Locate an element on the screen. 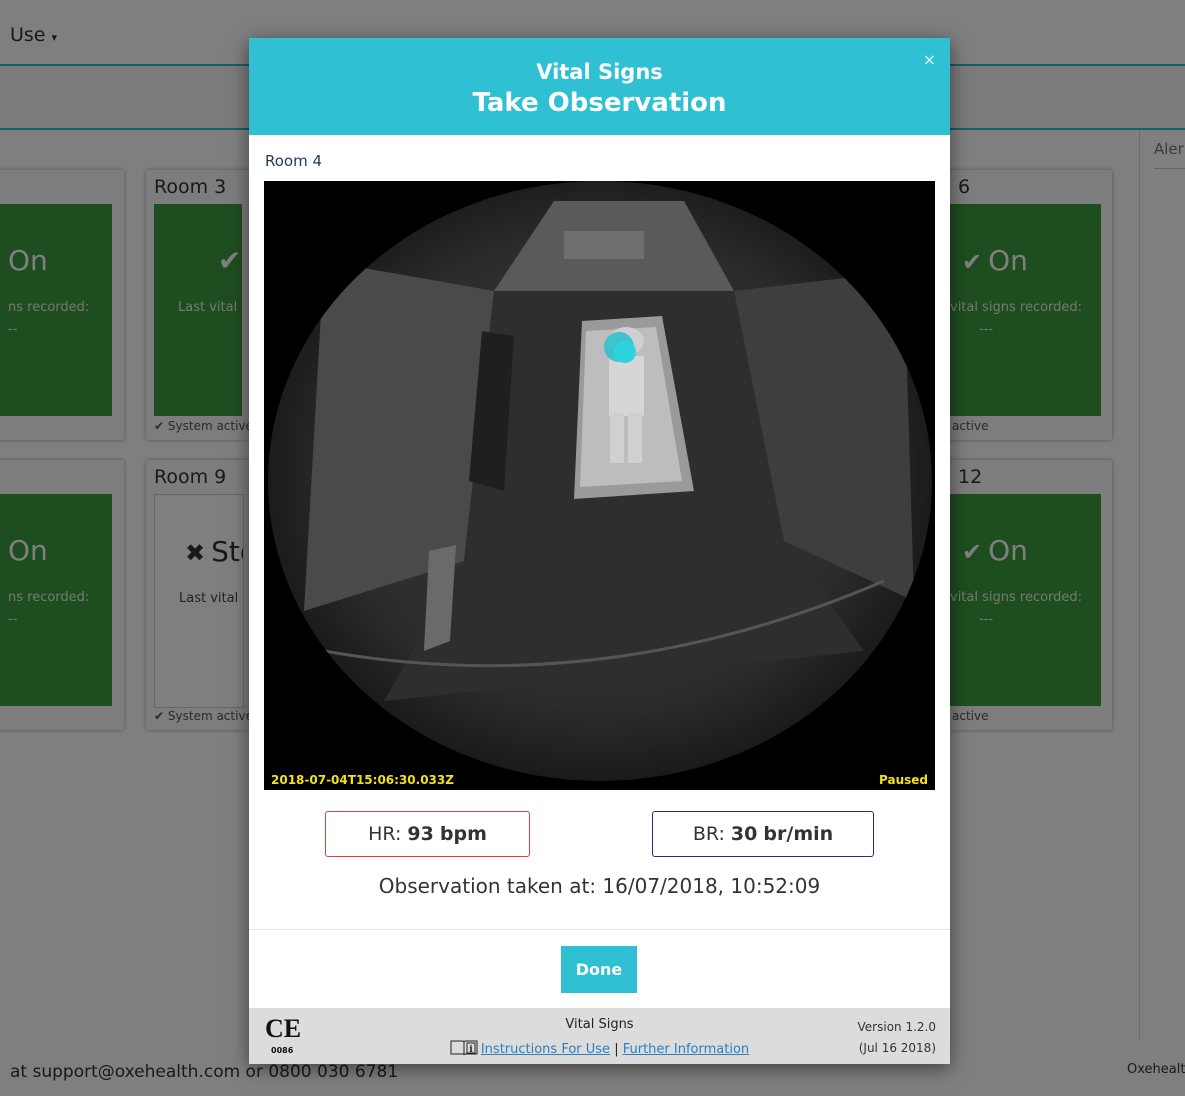 The image size is (1185, 1096). further-information-link: Further Information is located at coordinates (686, 1049).